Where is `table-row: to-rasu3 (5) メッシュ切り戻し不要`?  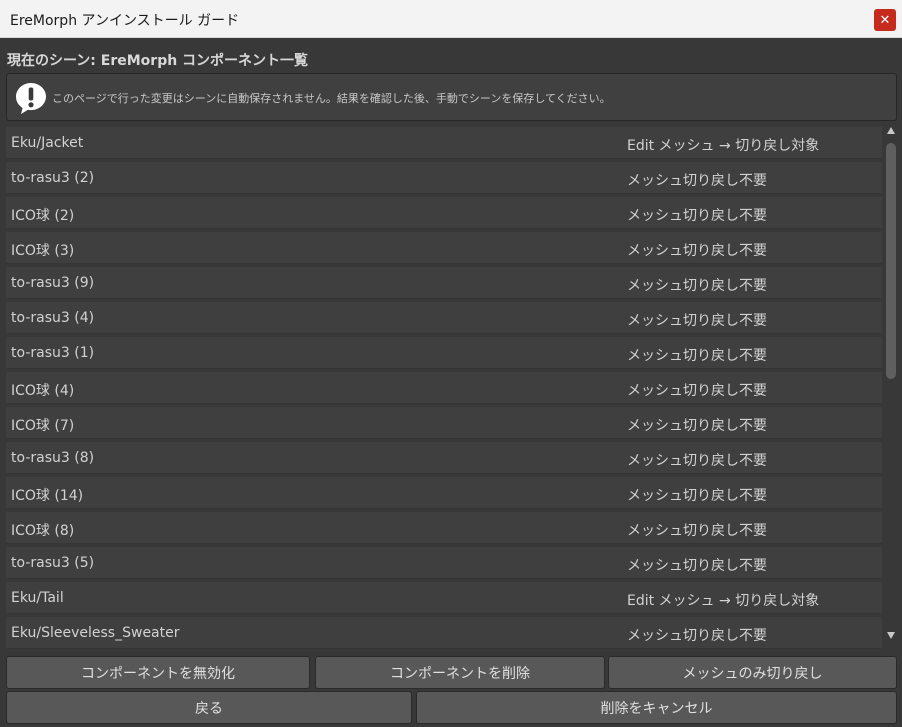
table-row: to-rasu3 (5) メッシュ切り戻し不要 is located at coordinates (444, 563).